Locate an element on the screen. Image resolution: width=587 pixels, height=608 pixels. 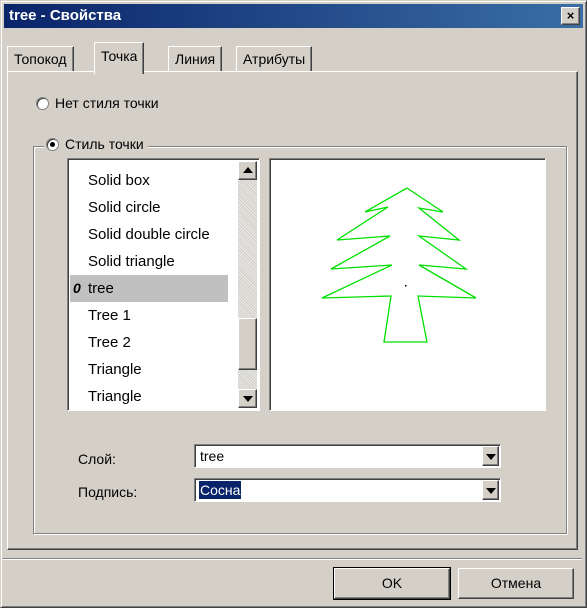
close-button: × is located at coordinates (570, 16).